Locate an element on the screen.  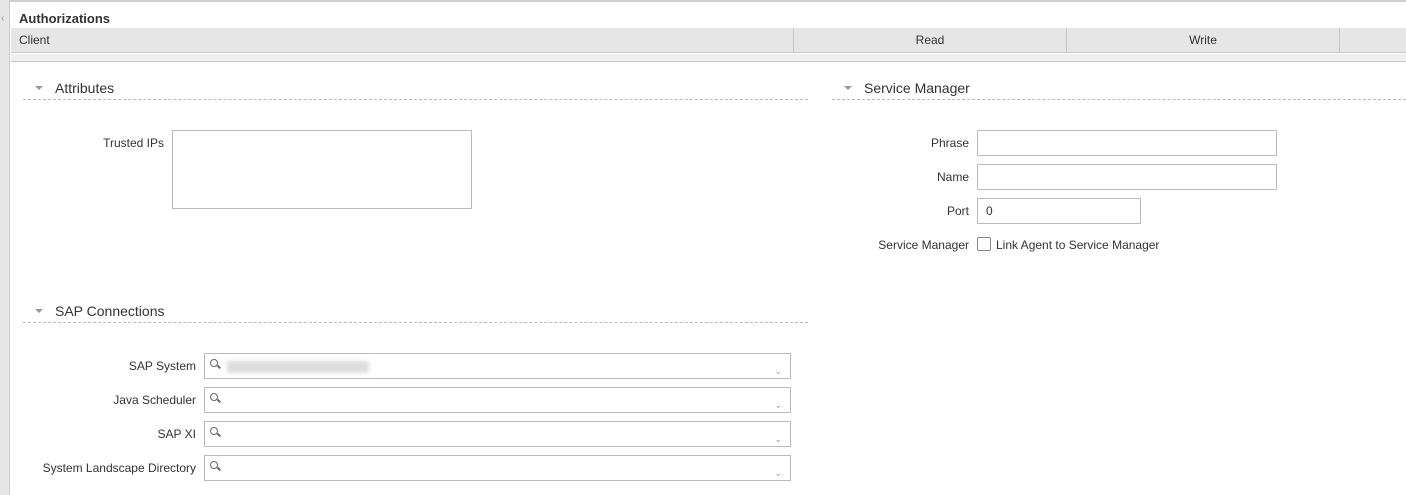
port-label: Port is located at coordinates (957, 211).